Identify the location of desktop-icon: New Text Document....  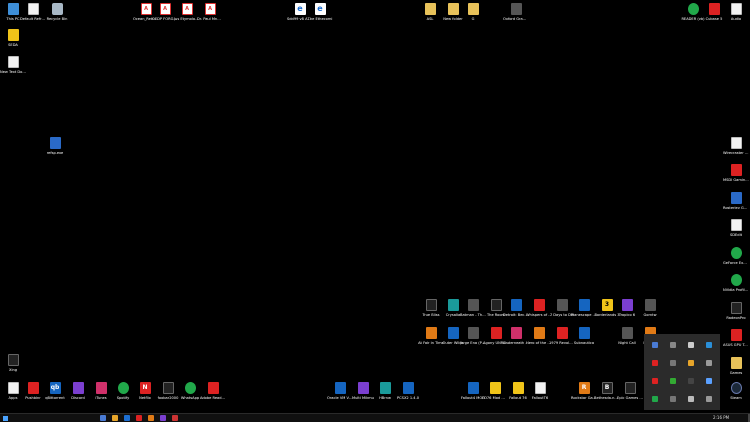
(13, 65).